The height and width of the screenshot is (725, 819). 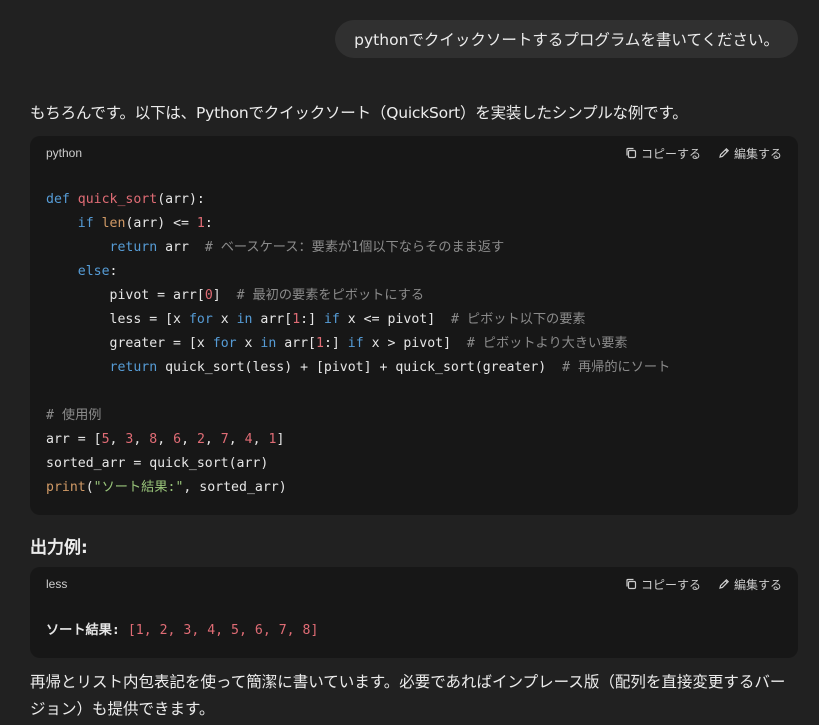 What do you see at coordinates (157, 463) in the screenshot?
I see `code-line: sorted_arr = quick_sort(arr)` at bounding box center [157, 463].